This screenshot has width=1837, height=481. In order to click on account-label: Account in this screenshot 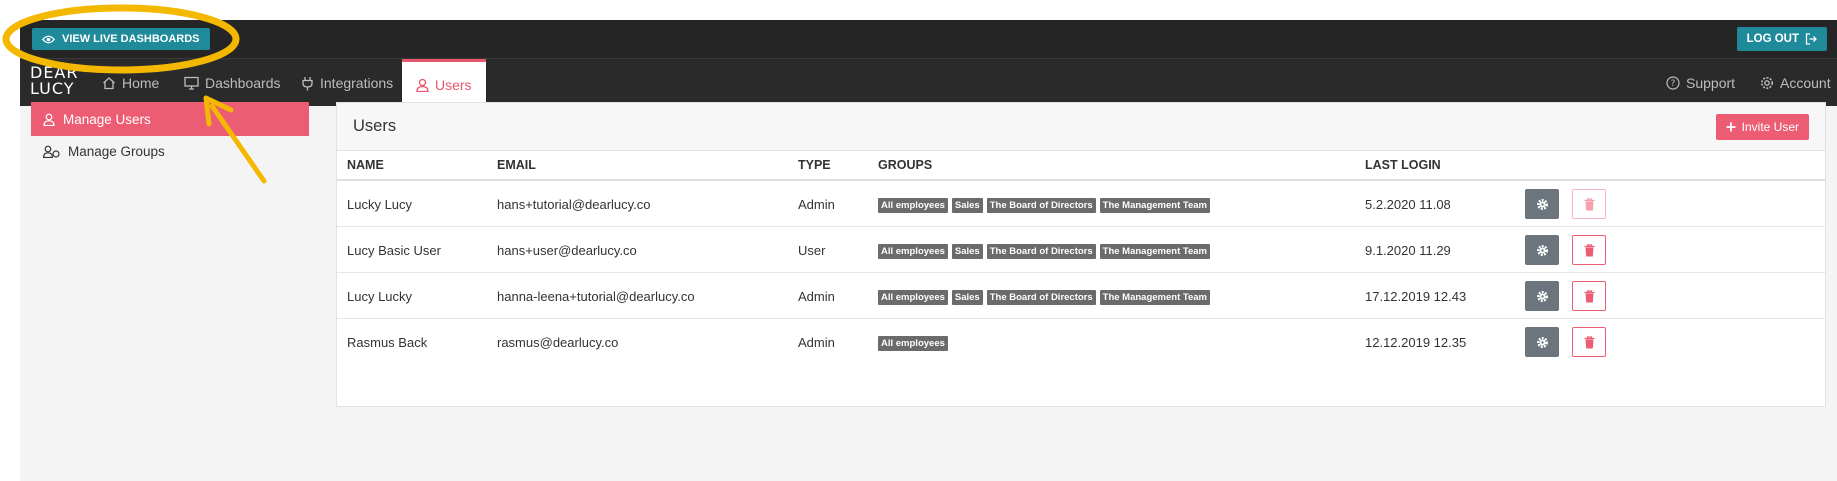, I will do `click(1805, 83)`.